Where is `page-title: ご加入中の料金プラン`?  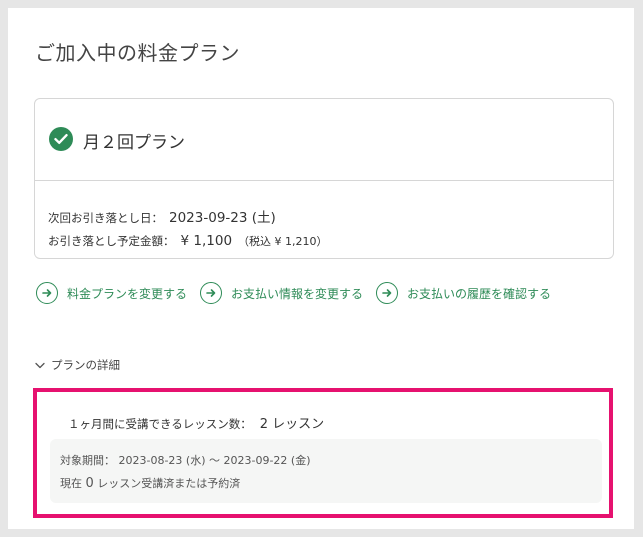 page-title: ご加入中の料金プラン is located at coordinates (137, 53).